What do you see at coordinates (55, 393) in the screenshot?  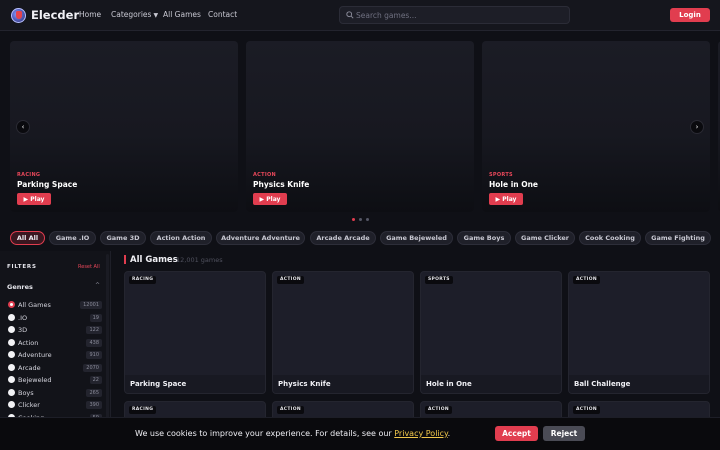 I see `genre-option-boys: Boys 265` at bounding box center [55, 393].